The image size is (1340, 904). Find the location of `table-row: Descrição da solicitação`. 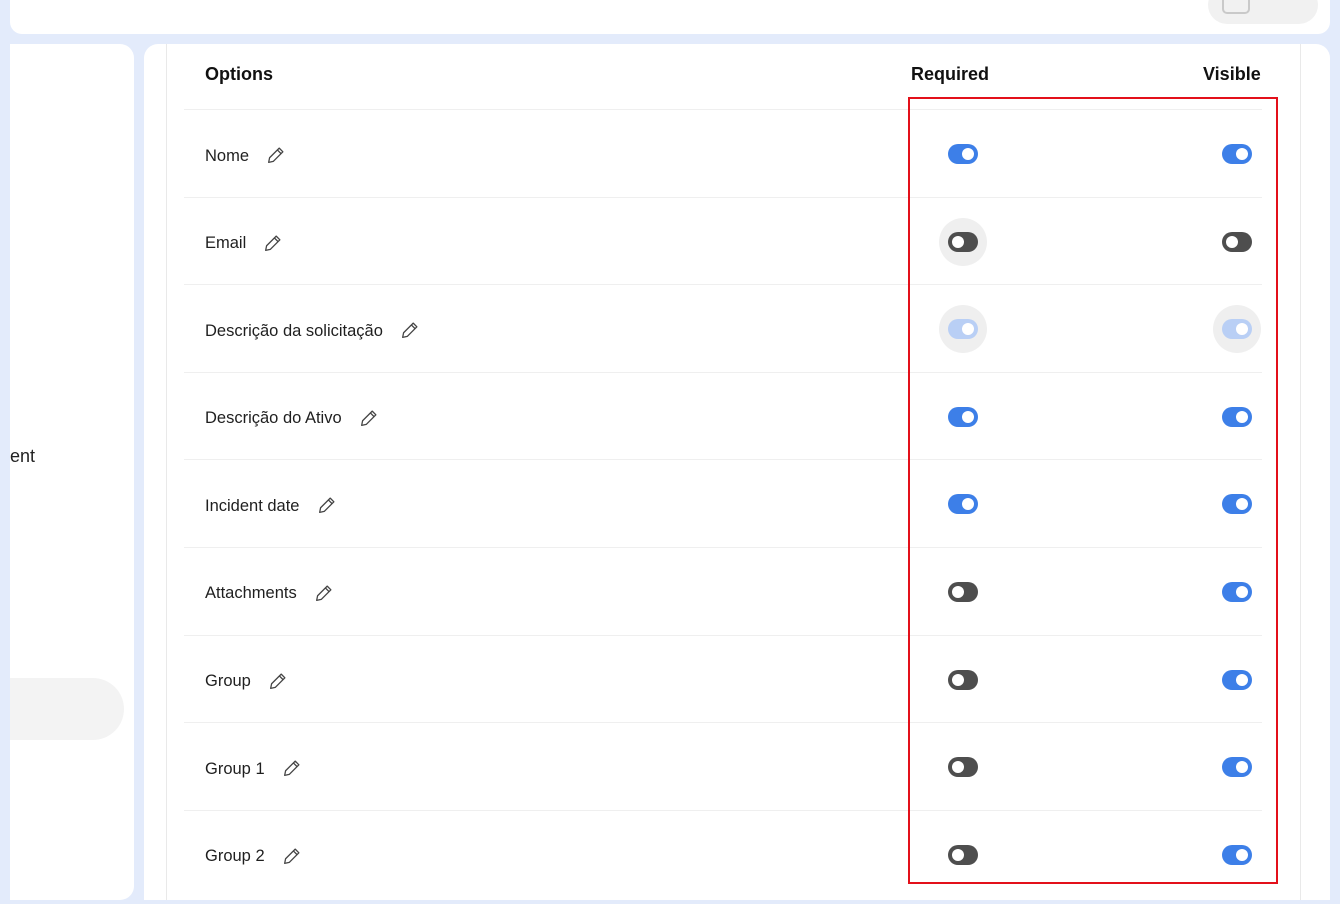

table-row: Descrição da solicitação is located at coordinates (723, 329).